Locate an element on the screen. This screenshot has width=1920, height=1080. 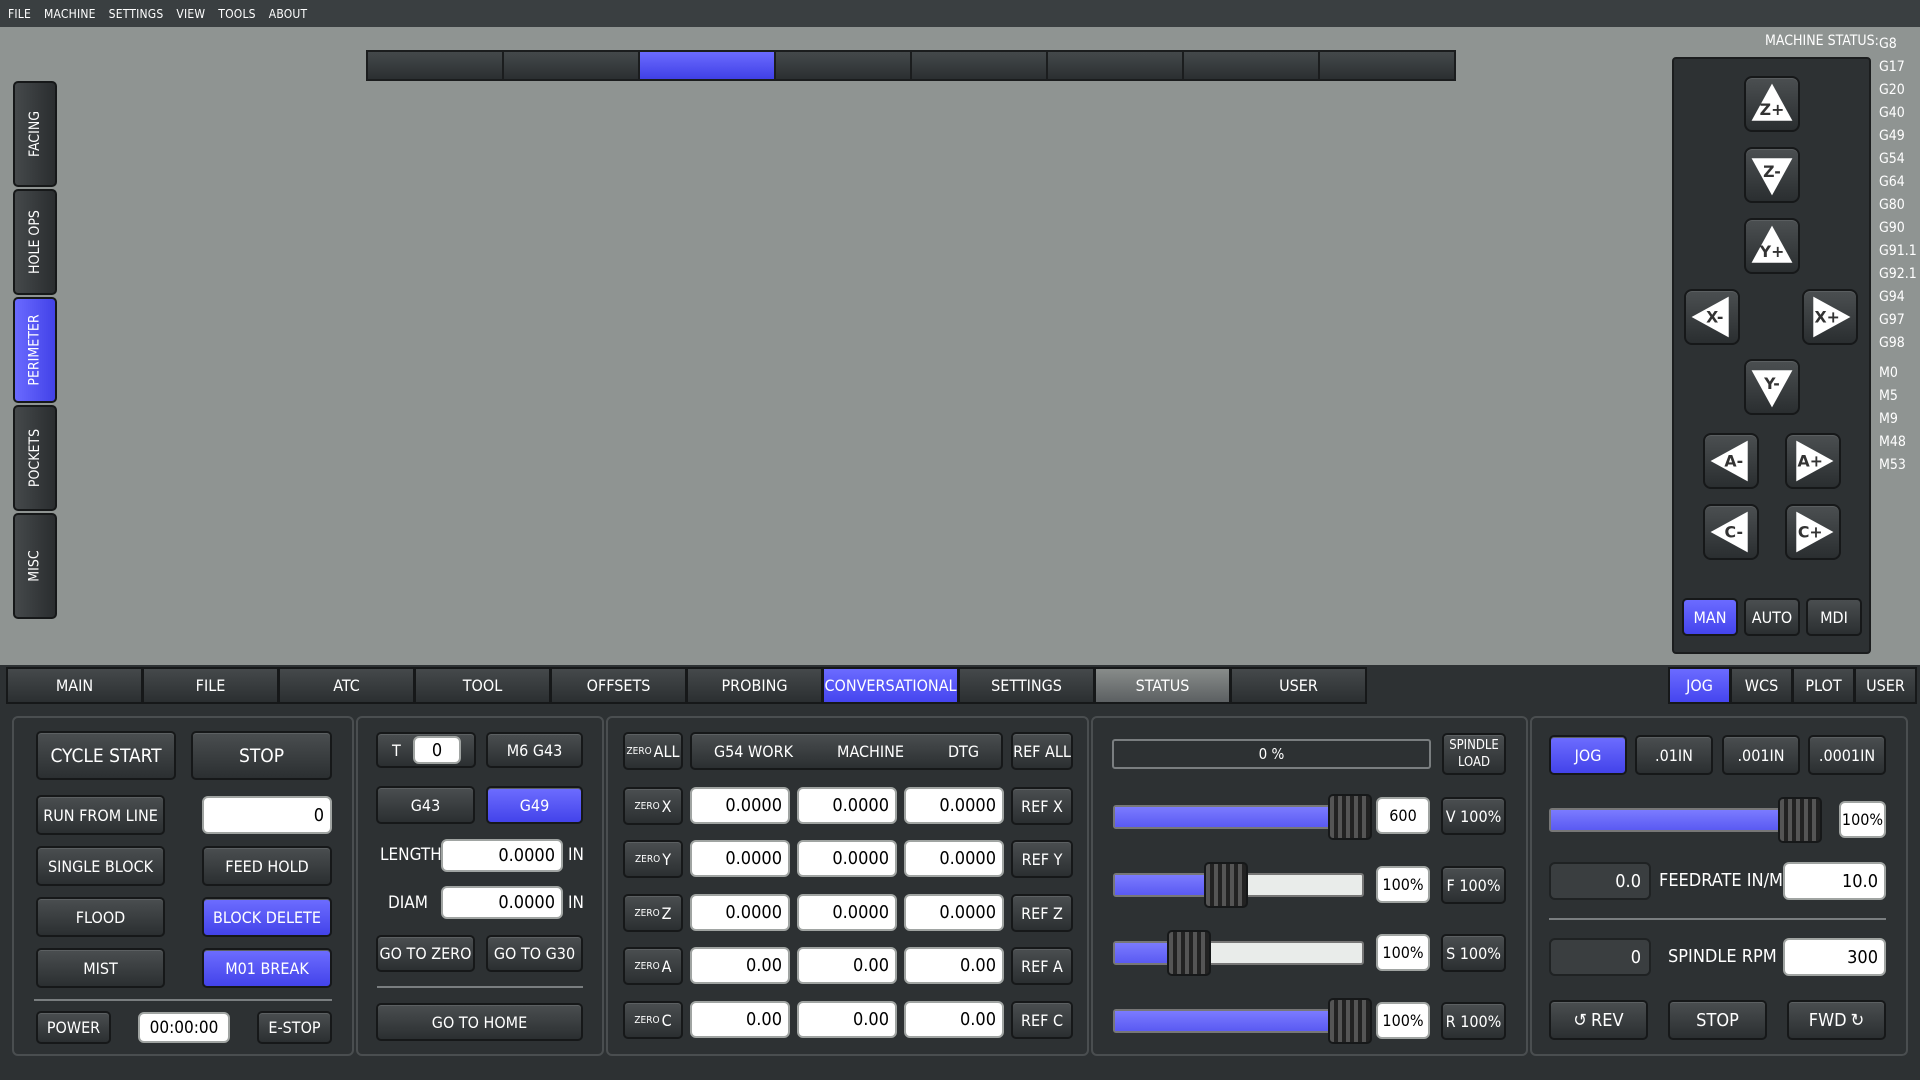
ref-y-button: REF Y is located at coordinates (1042, 859).